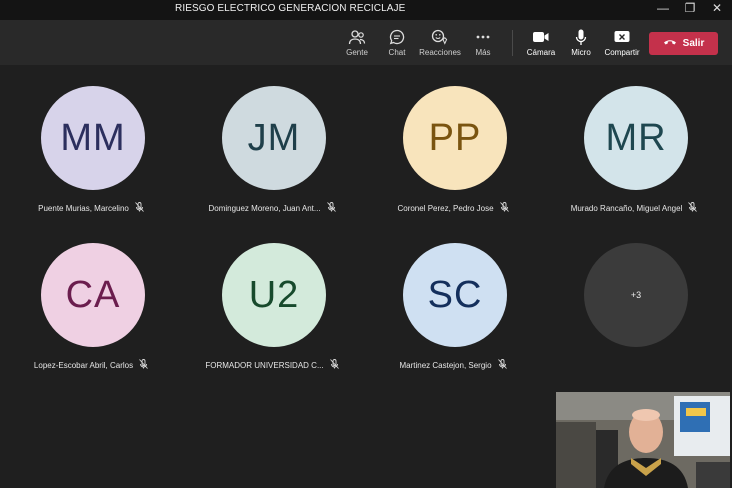 The height and width of the screenshot is (488, 732). I want to click on leave-label: Salir, so click(693, 43).